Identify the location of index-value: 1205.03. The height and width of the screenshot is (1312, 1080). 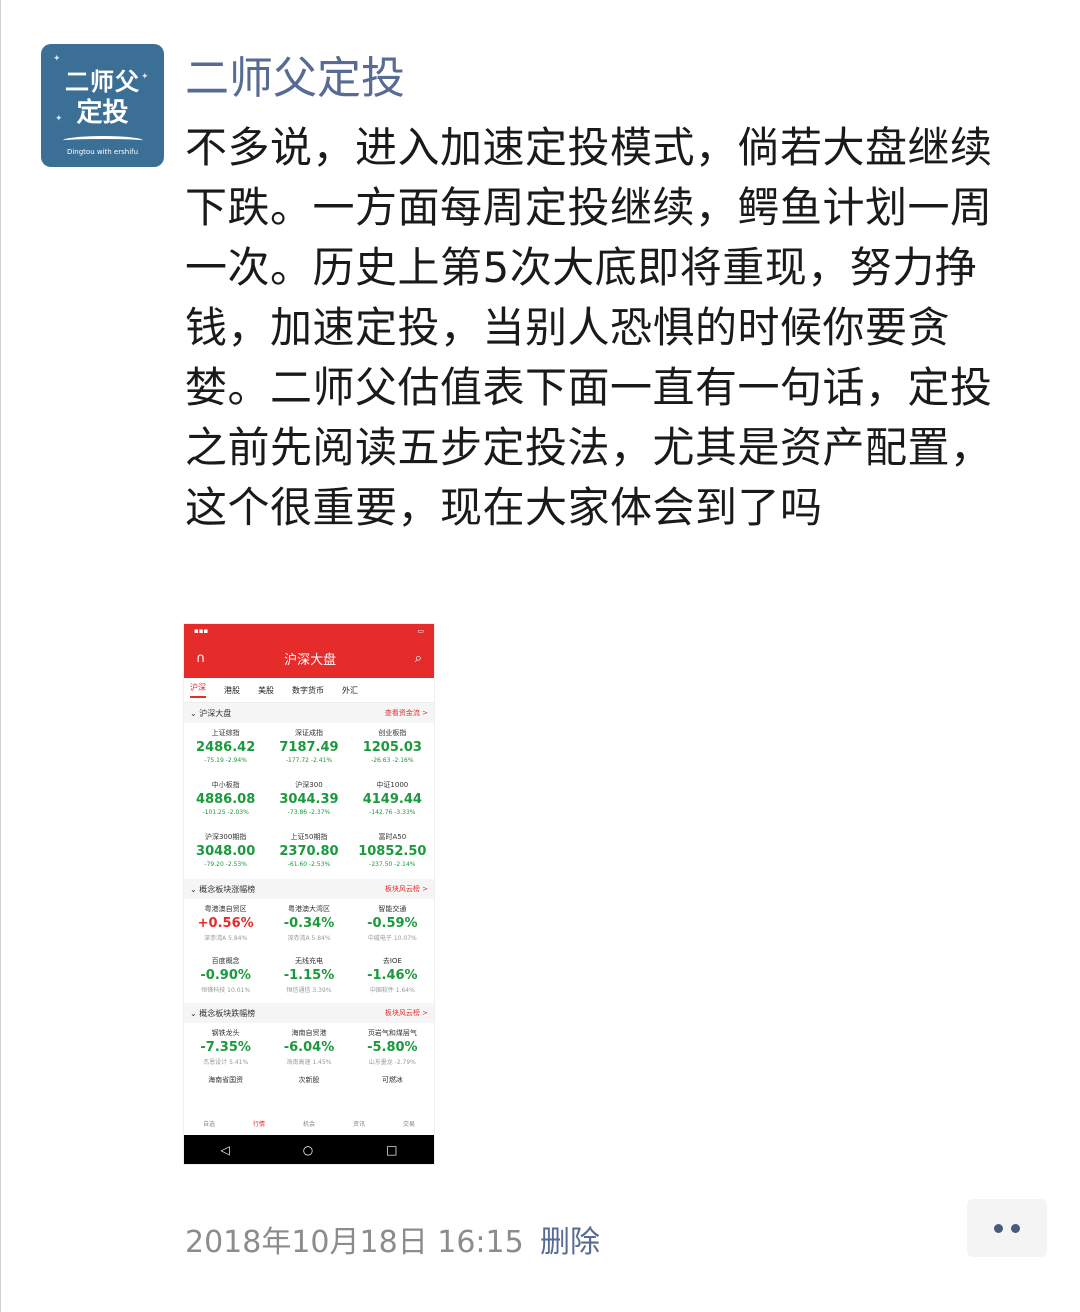
(392, 747).